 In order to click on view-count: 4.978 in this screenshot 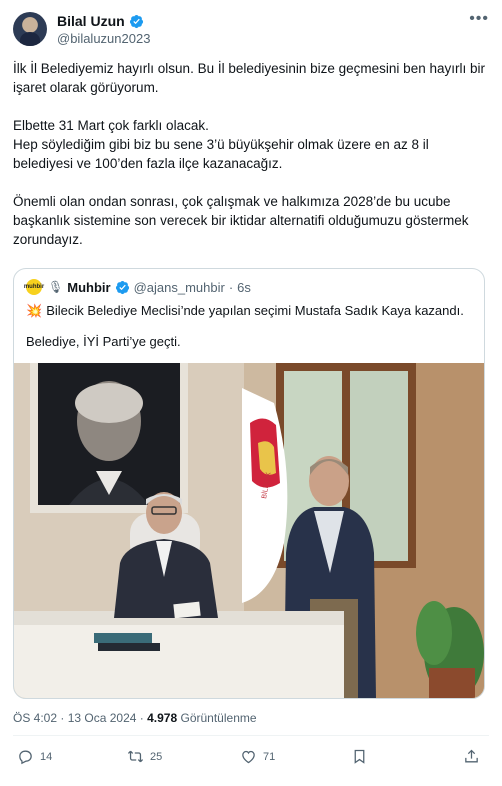, I will do `click(162, 718)`.